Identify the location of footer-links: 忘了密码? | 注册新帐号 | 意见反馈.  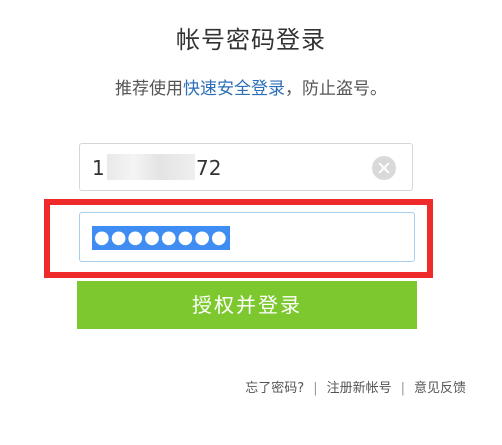
(355, 386).